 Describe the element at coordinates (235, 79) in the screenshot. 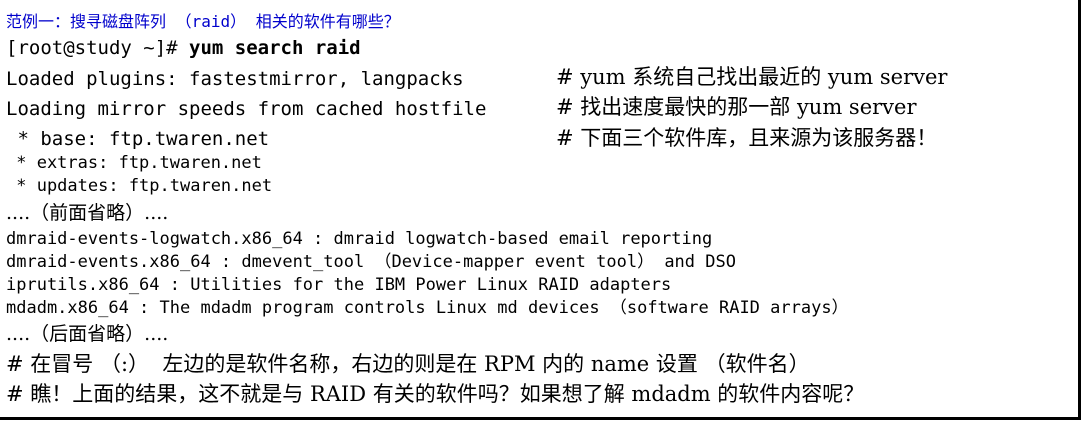

I see `output-line: Loaded plugins: fastestmirror, langpacks` at that location.